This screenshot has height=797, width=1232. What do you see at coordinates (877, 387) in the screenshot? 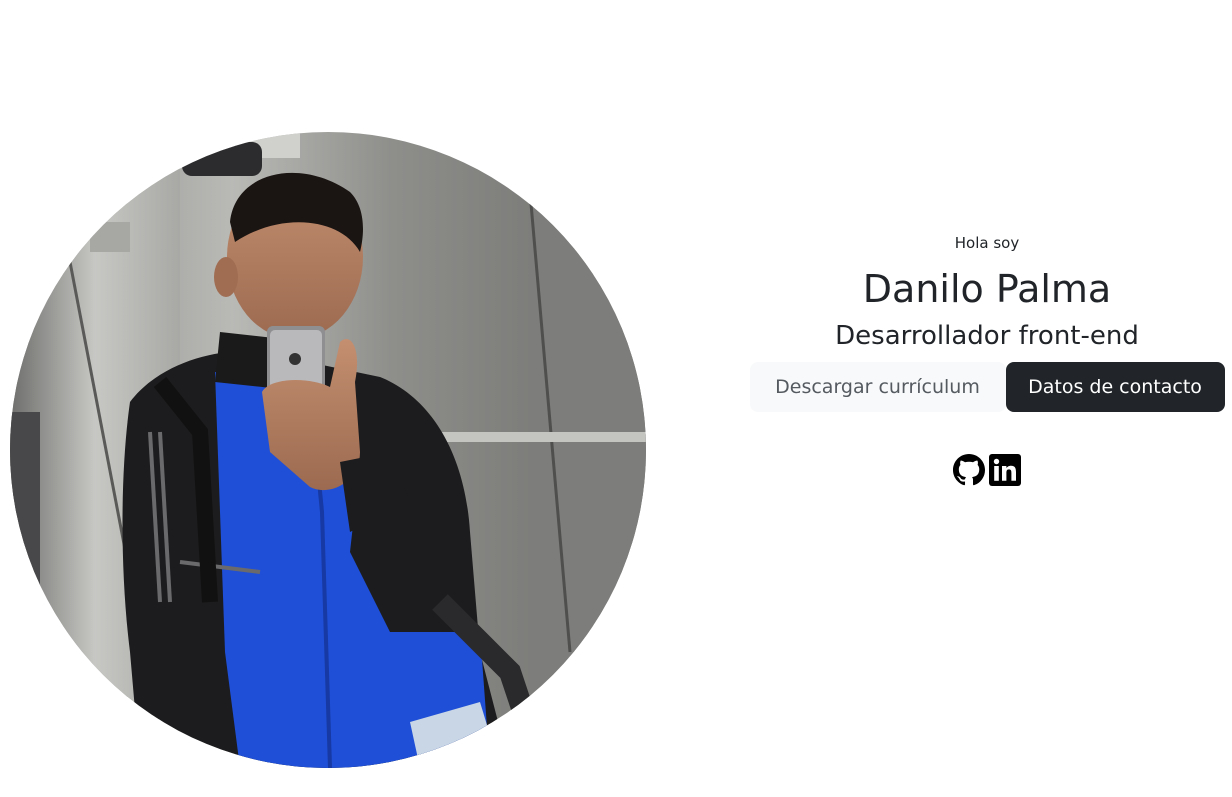
I see `download-resume-button: Descargar currículum` at bounding box center [877, 387].